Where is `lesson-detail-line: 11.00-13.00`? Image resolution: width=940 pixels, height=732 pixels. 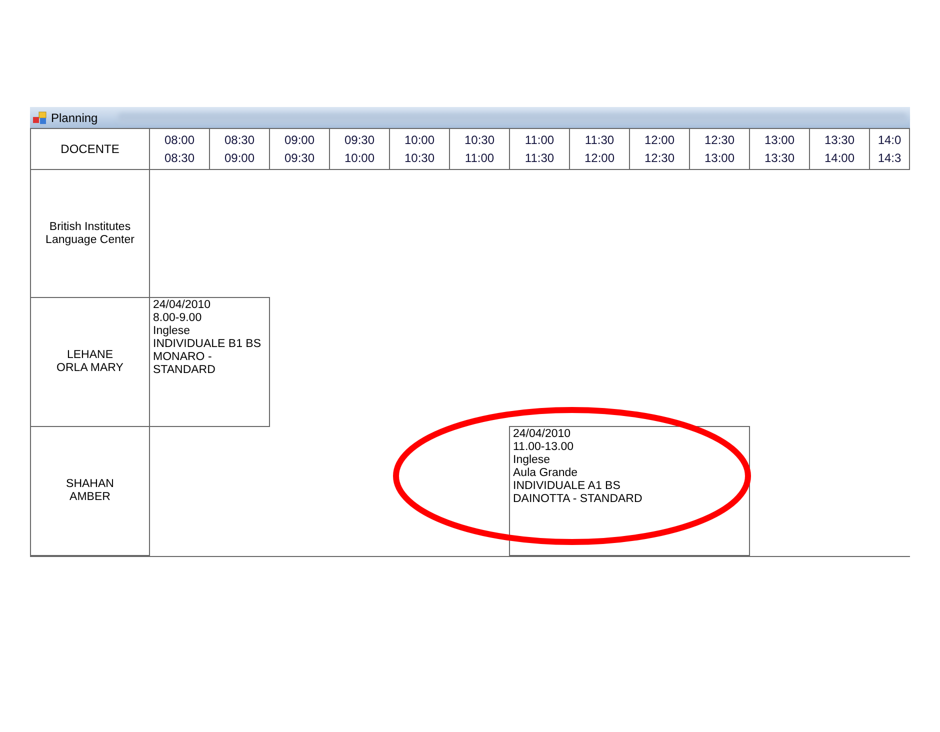 lesson-detail-line: 11.00-13.00 is located at coordinates (544, 447).